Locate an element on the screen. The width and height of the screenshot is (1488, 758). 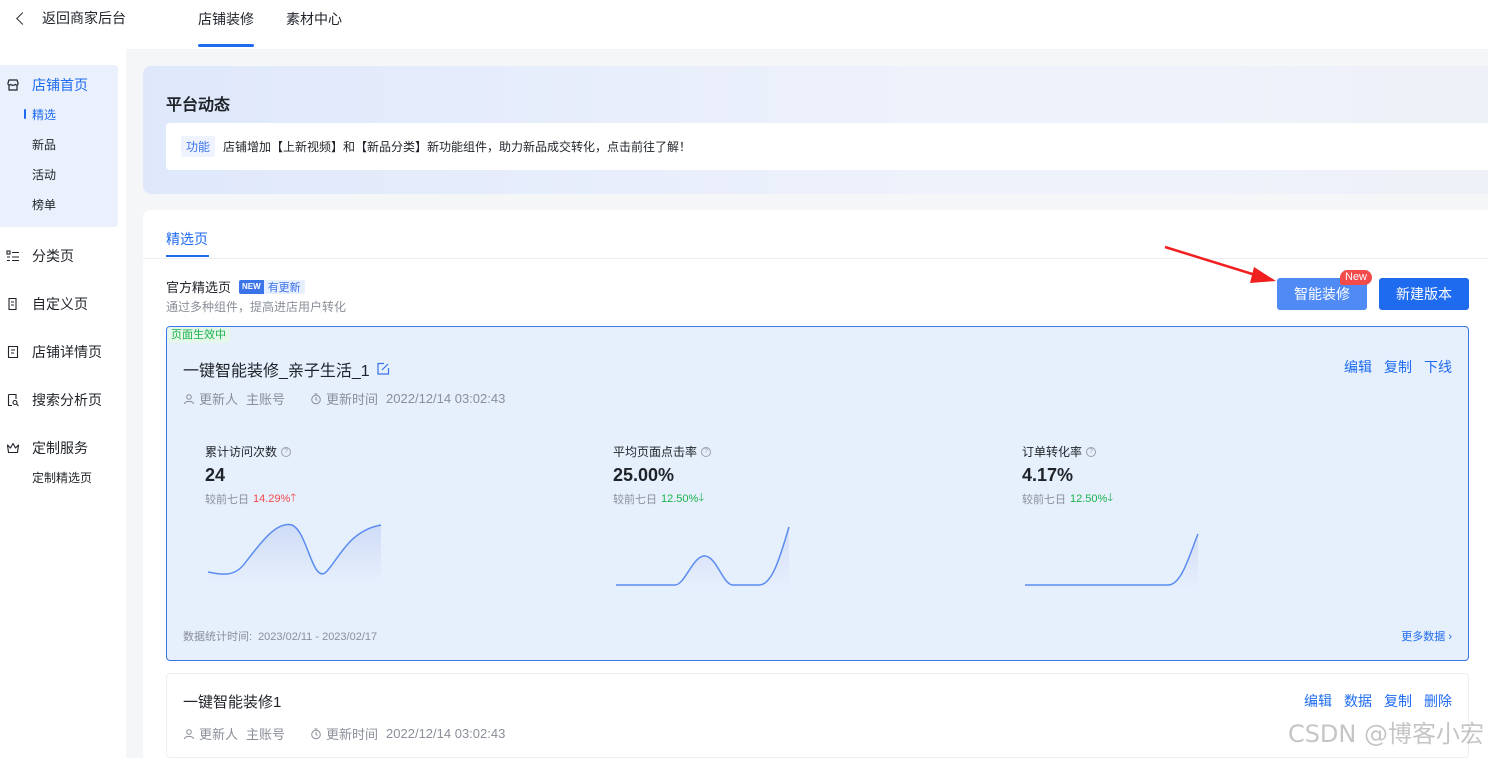
metric-click-rate: 平均页面点击率? 25.00% 较前七日 12.50% 🡓 is located at coordinates (662, 475).